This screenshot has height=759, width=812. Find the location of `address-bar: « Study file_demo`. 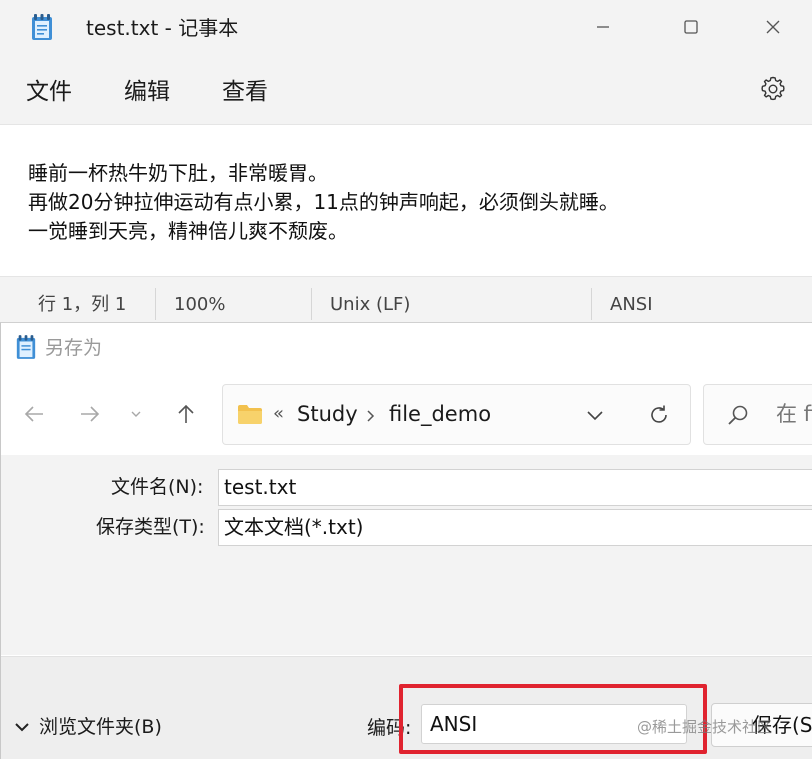

address-bar: « Study file_demo is located at coordinates (456, 414).